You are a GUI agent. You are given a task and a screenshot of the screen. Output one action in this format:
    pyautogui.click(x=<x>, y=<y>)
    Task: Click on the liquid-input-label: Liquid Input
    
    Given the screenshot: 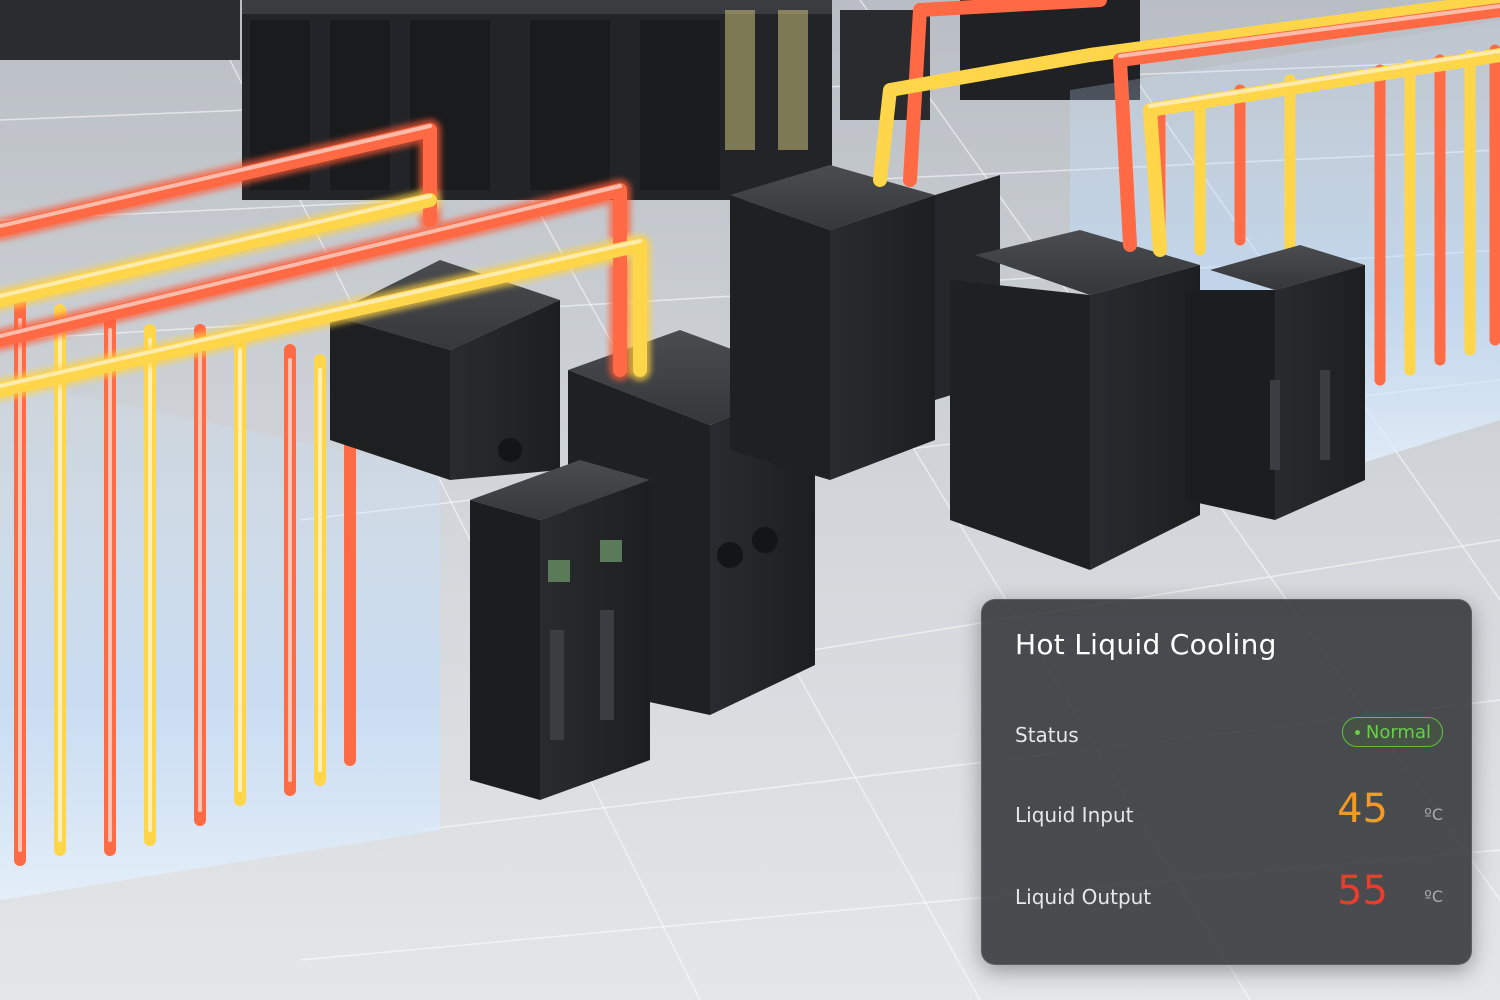 What is the action you would take?
    pyautogui.click(x=1074, y=815)
    